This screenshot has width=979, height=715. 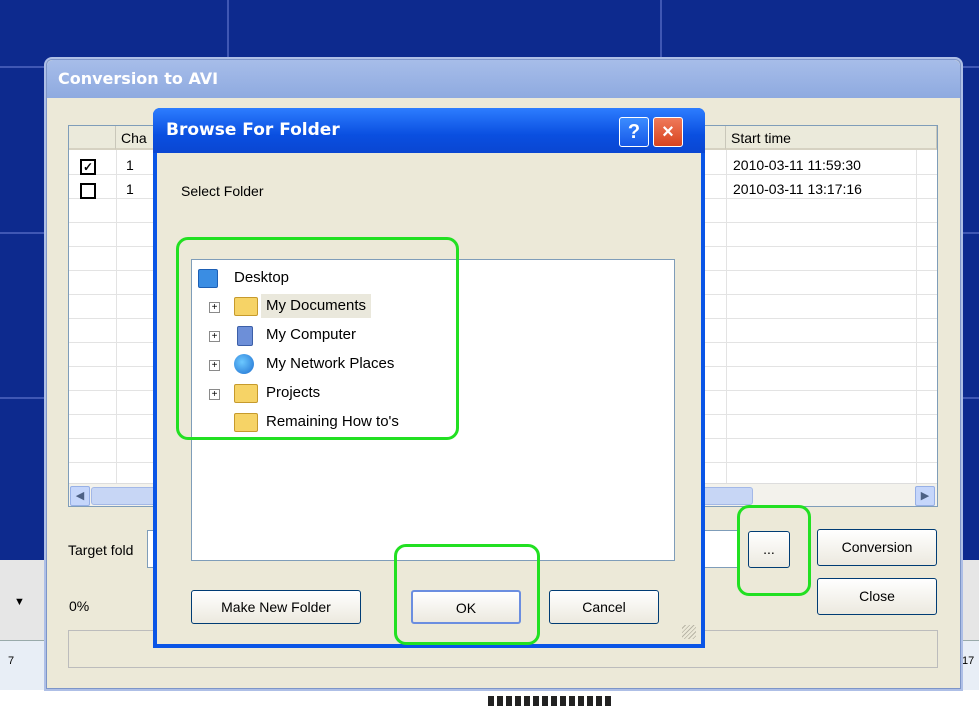 I want to click on close-button: Close, so click(x=877, y=596).